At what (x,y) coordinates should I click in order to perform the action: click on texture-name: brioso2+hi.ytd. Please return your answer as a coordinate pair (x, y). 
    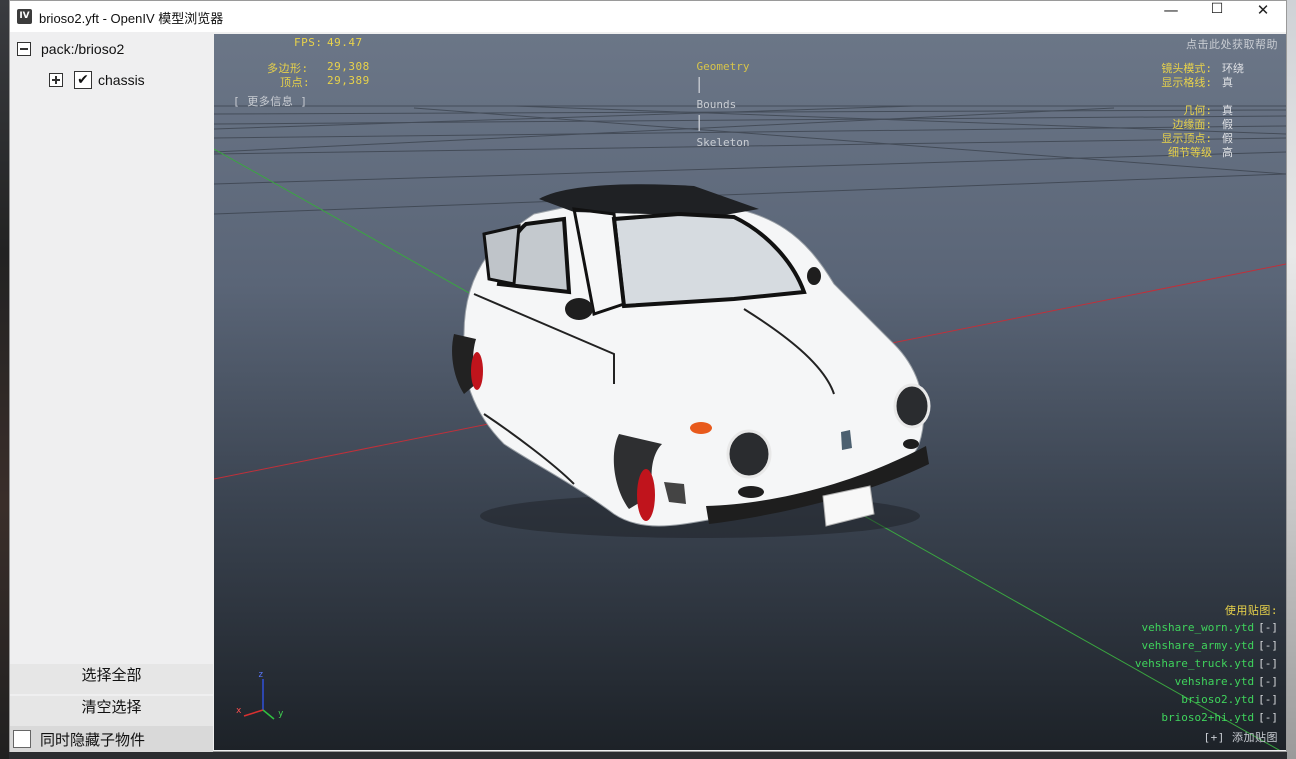
    Looking at the image, I should click on (1207, 717).